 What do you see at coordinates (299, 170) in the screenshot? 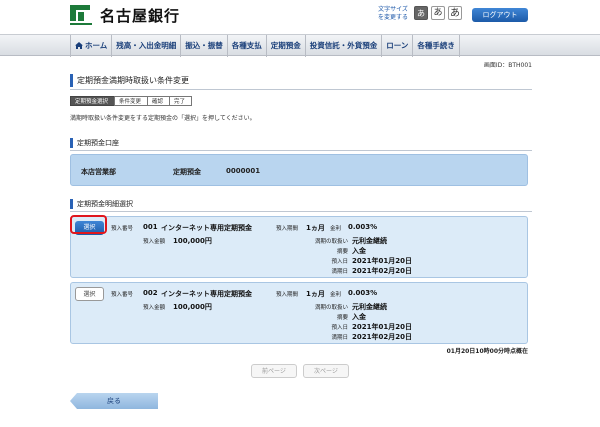
I see `account-box: 本店営業部 定期預金 0000001` at bounding box center [299, 170].